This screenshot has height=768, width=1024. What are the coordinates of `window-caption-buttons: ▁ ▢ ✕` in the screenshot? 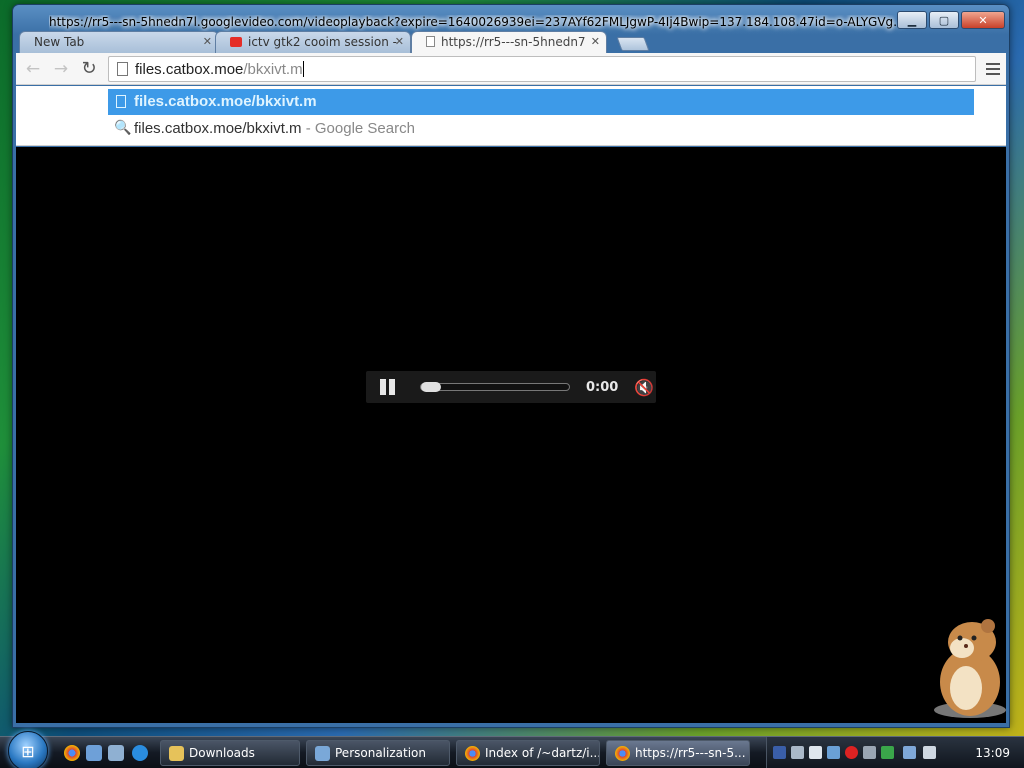 It's located at (951, 20).